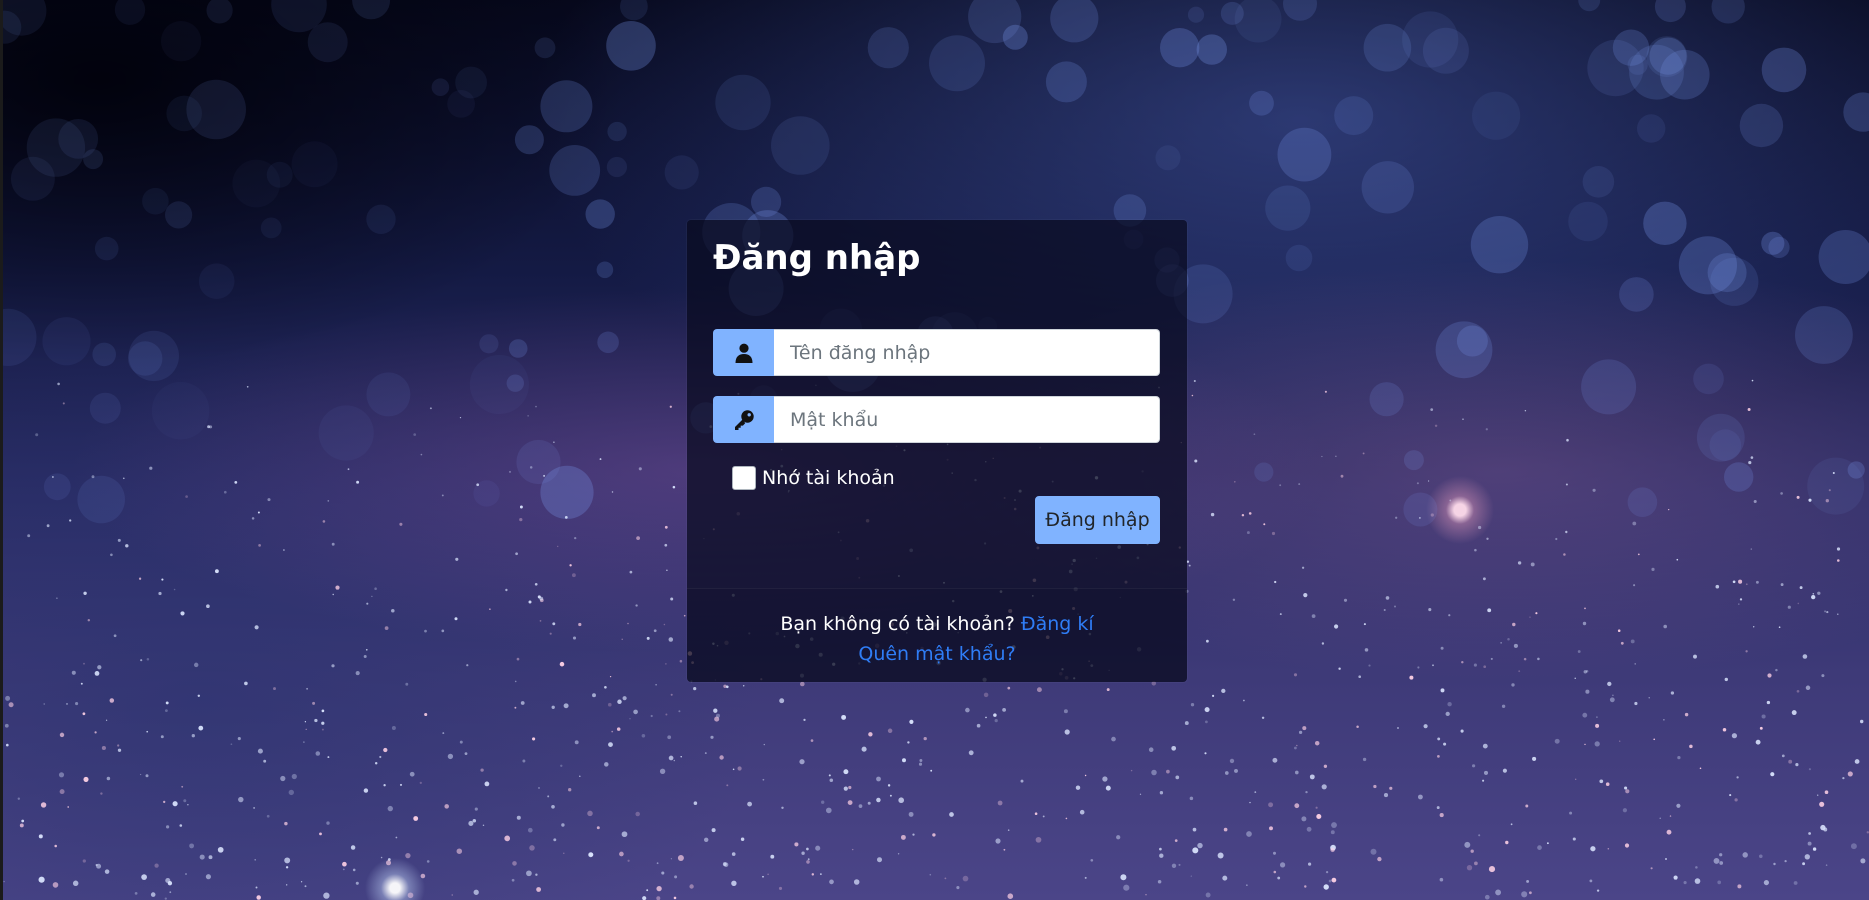 The height and width of the screenshot is (900, 1869). What do you see at coordinates (937, 624) in the screenshot?
I see `register-line: Bạn không có tài khoản? Đăng kí` at bounding box center [937, 624].